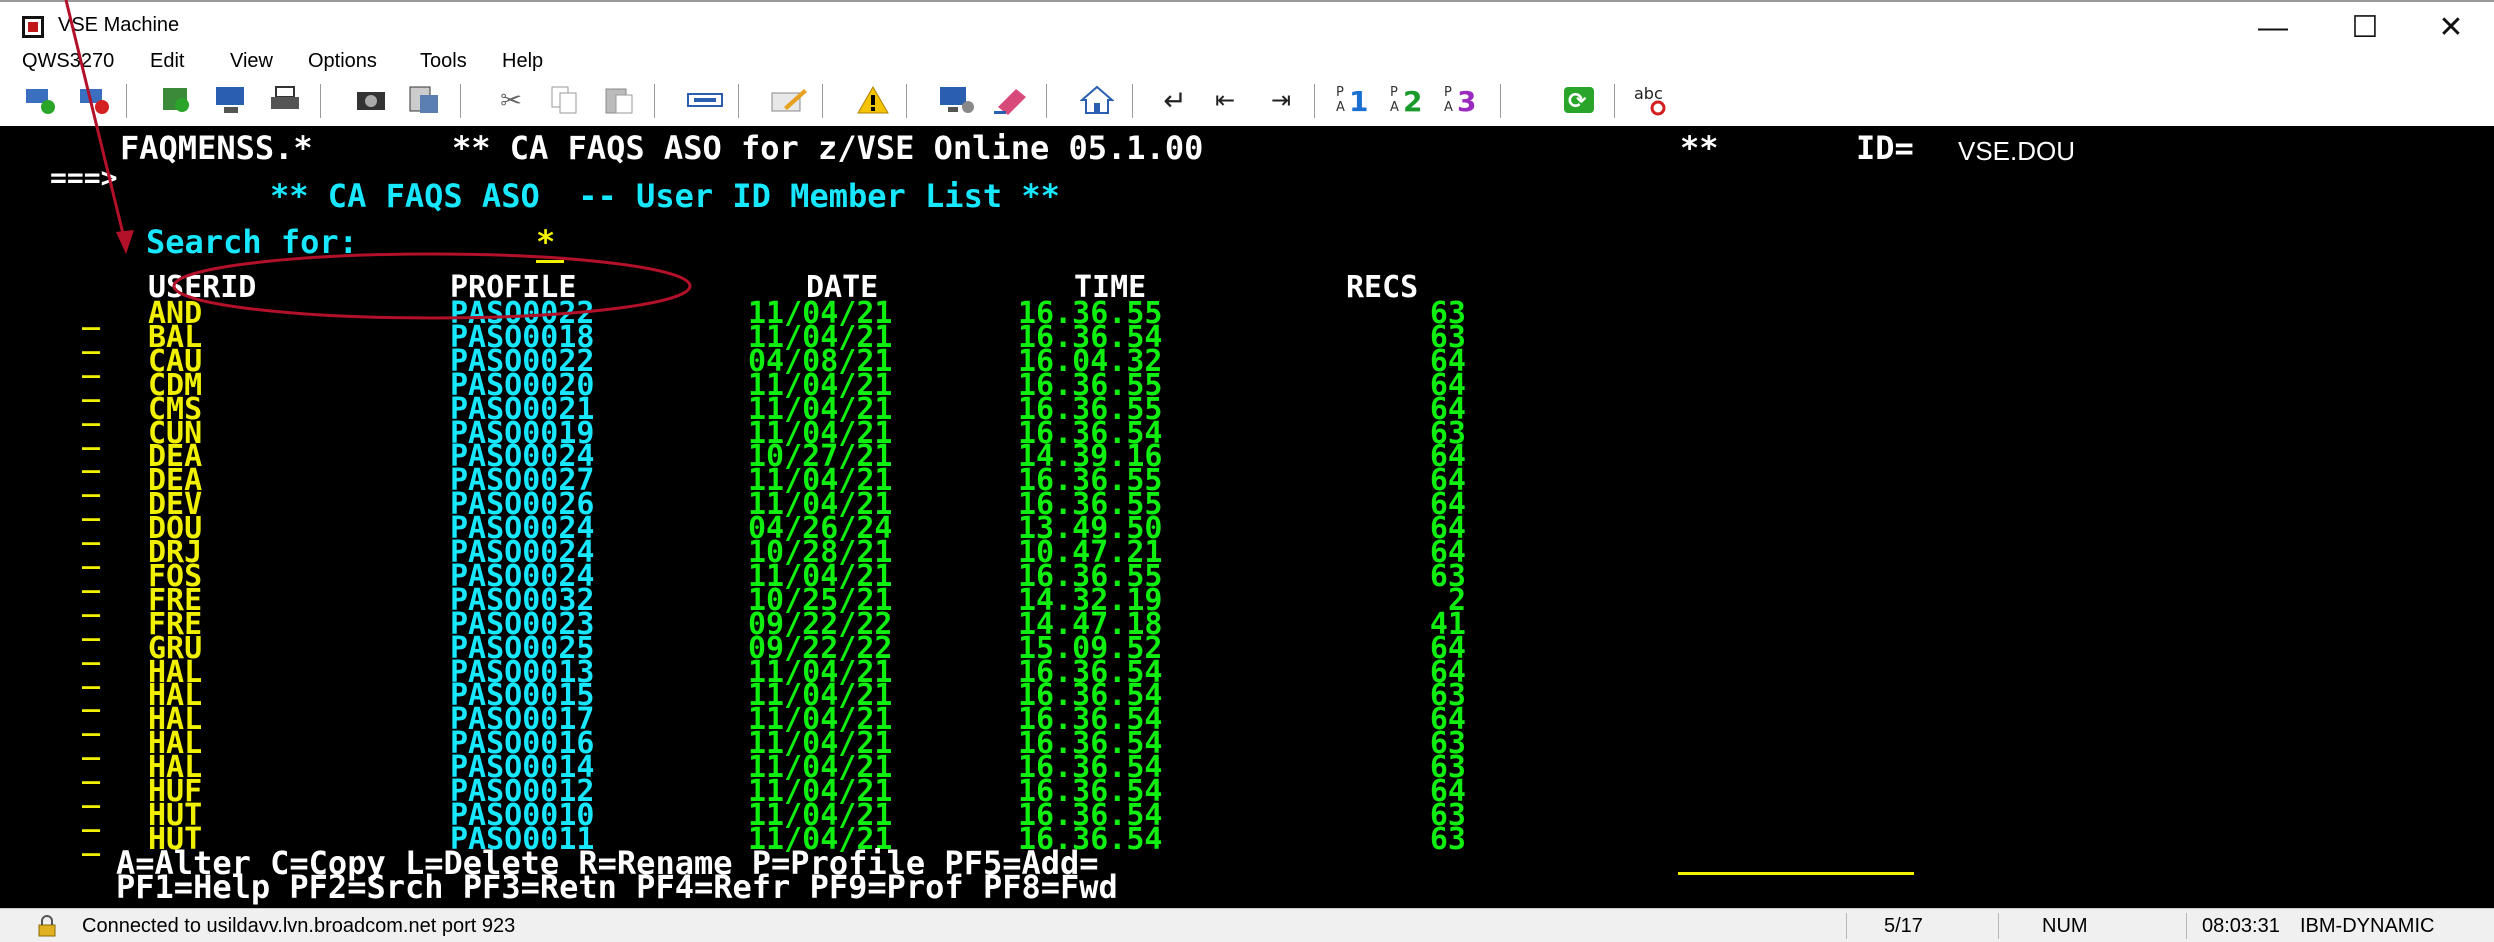 The image size is (2494, 942). I want to click on pa3-label: 3, so click(1466, 101).